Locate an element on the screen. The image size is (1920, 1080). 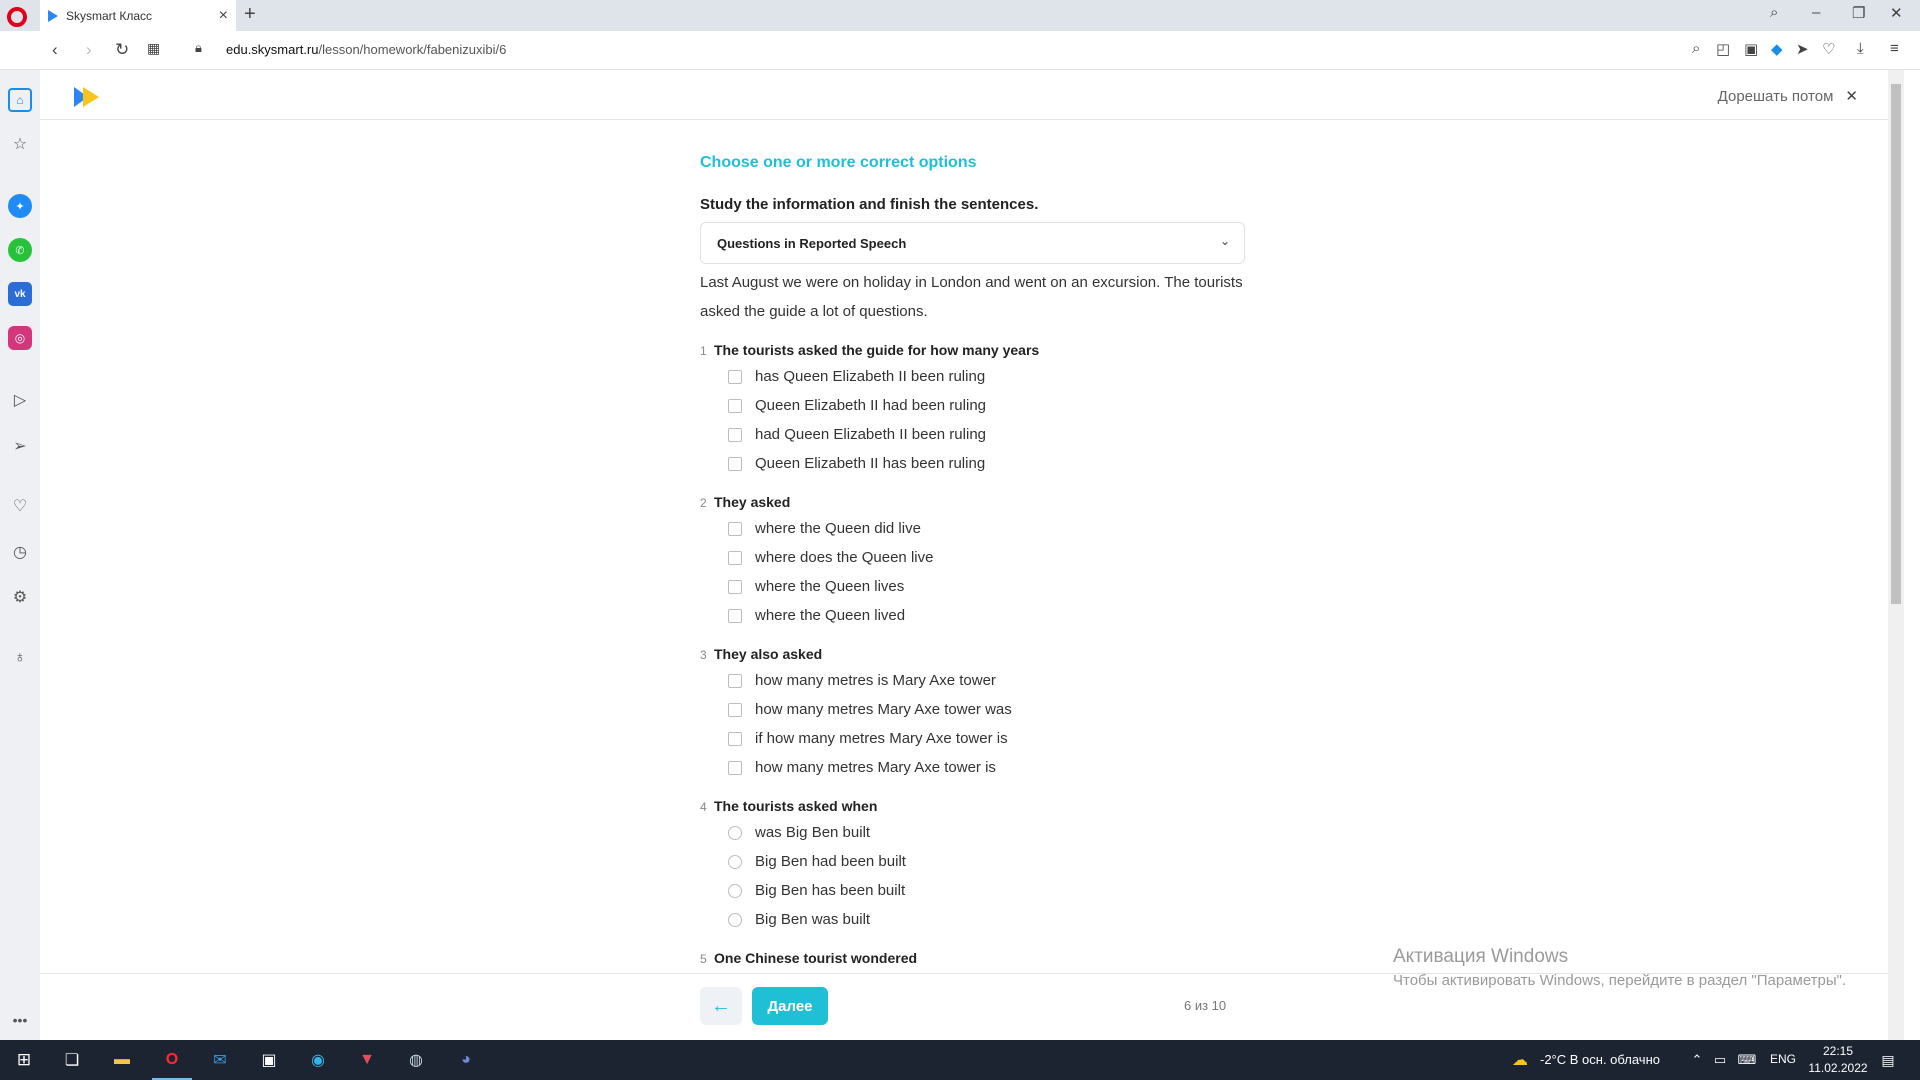
vpn-shield-icon: ◆ is located at coordinates (1777, 49).